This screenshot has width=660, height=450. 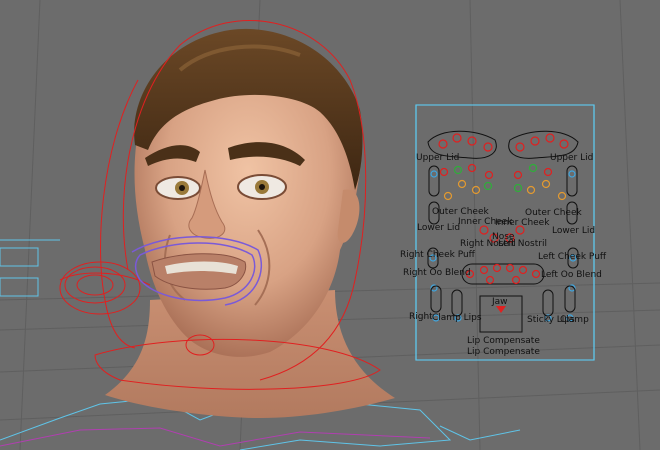 What do you see at coordinates (262, 187) in the screenshot?
I see `left-pupil` at bounding box center [262, 187].